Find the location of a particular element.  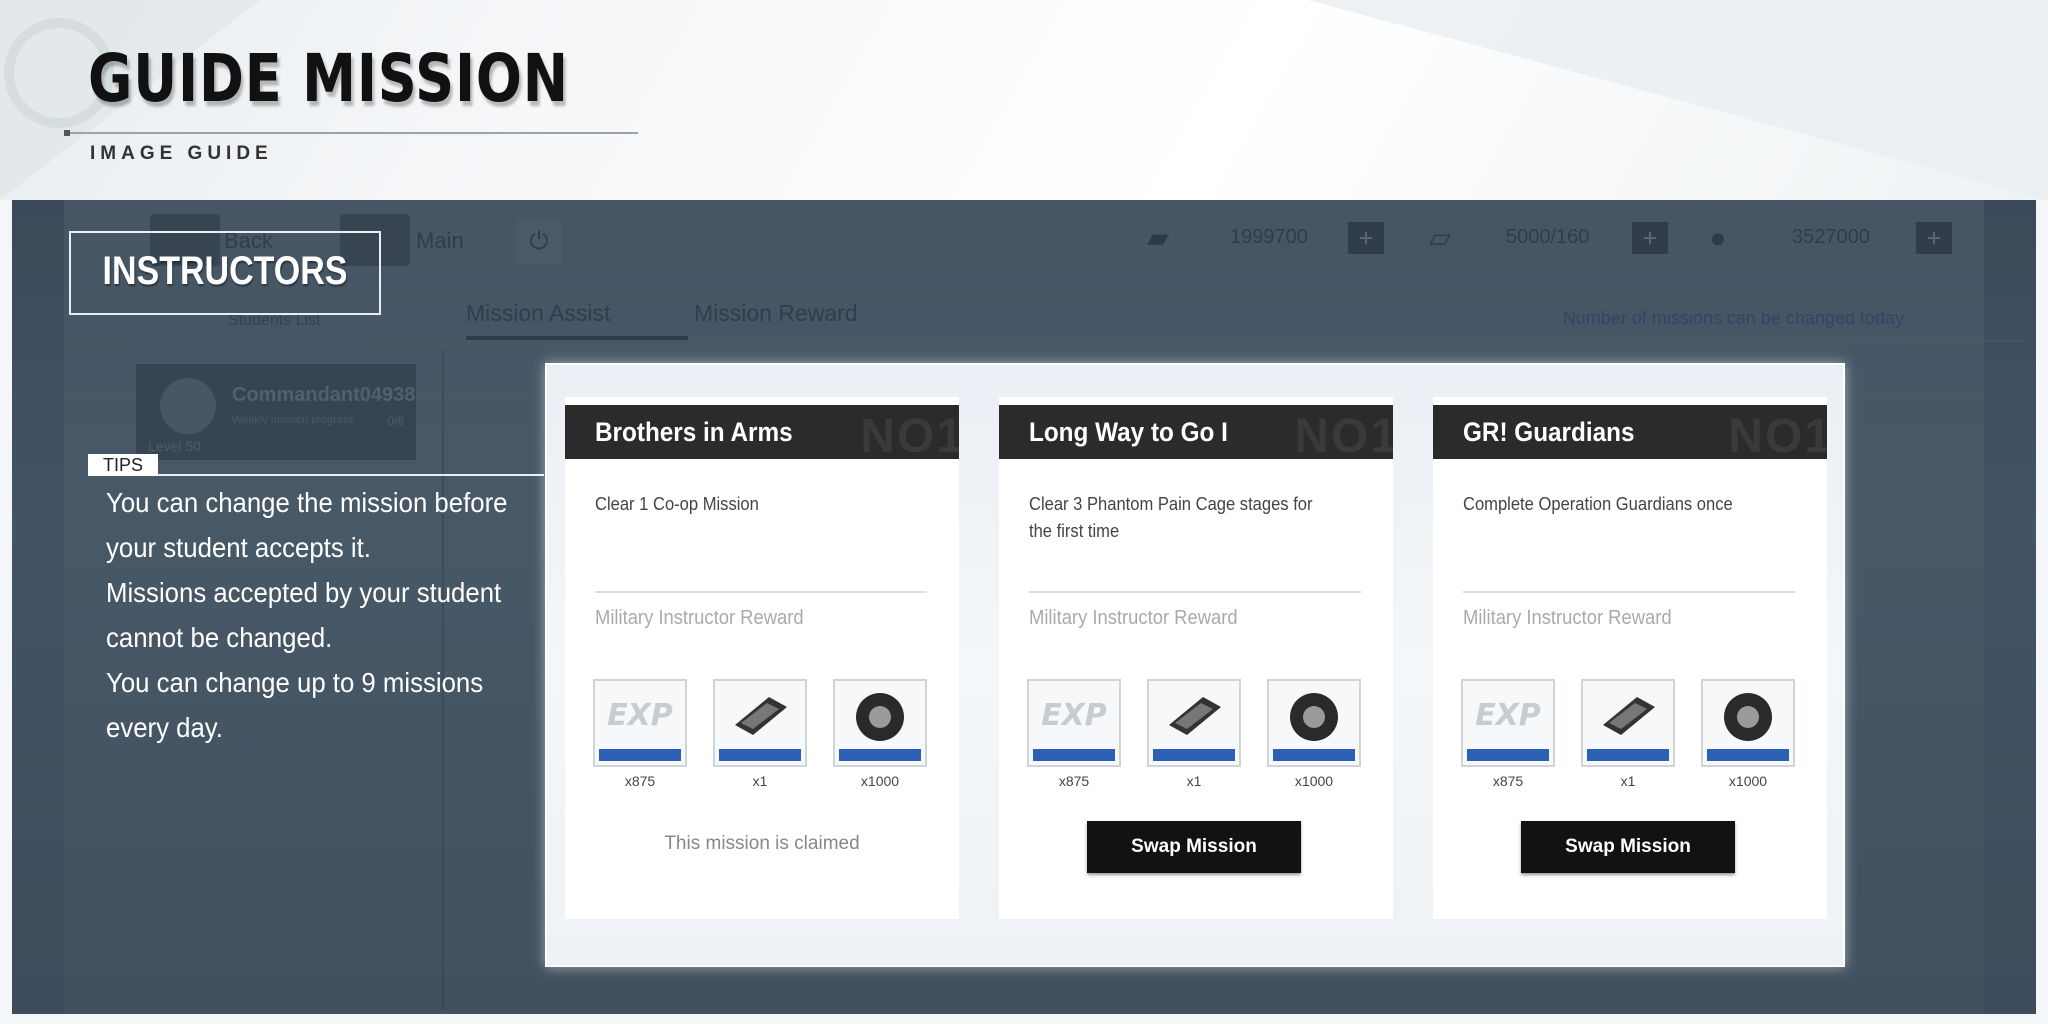

avatar is located at coordinates (188, 406).